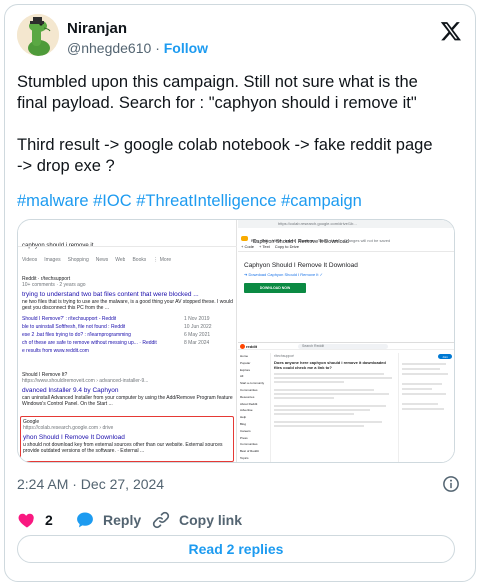  Describe the element at coordinates (301, 265) in the screenshot. I see `doc-heading: Caphyon Should I Remove It Download` at that location.